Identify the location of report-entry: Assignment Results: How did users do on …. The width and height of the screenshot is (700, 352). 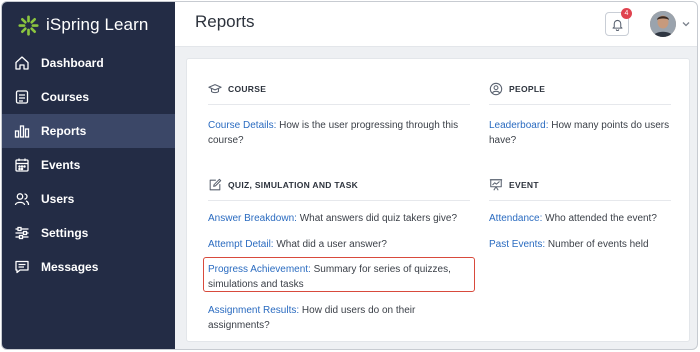
(339, 318).